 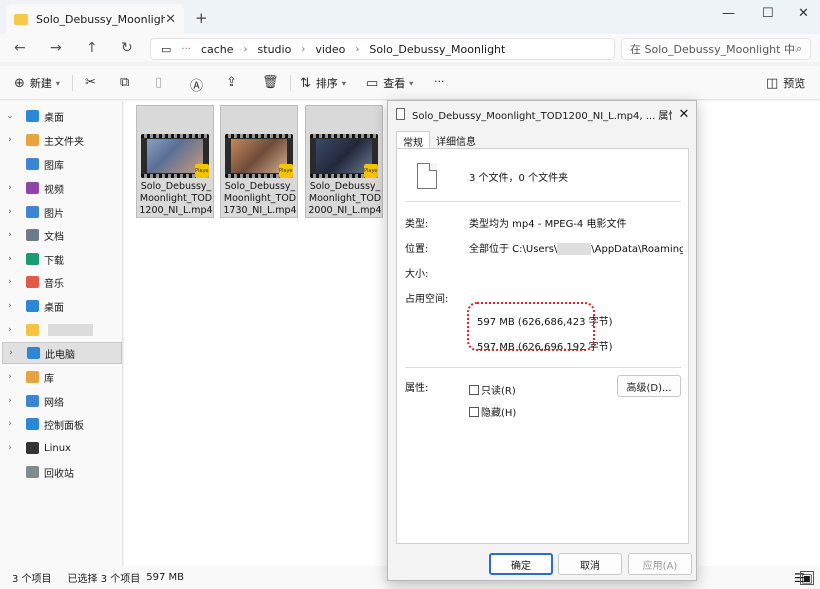 I want to click on chevron-right-icon: ›, so click(x=357, y=49).